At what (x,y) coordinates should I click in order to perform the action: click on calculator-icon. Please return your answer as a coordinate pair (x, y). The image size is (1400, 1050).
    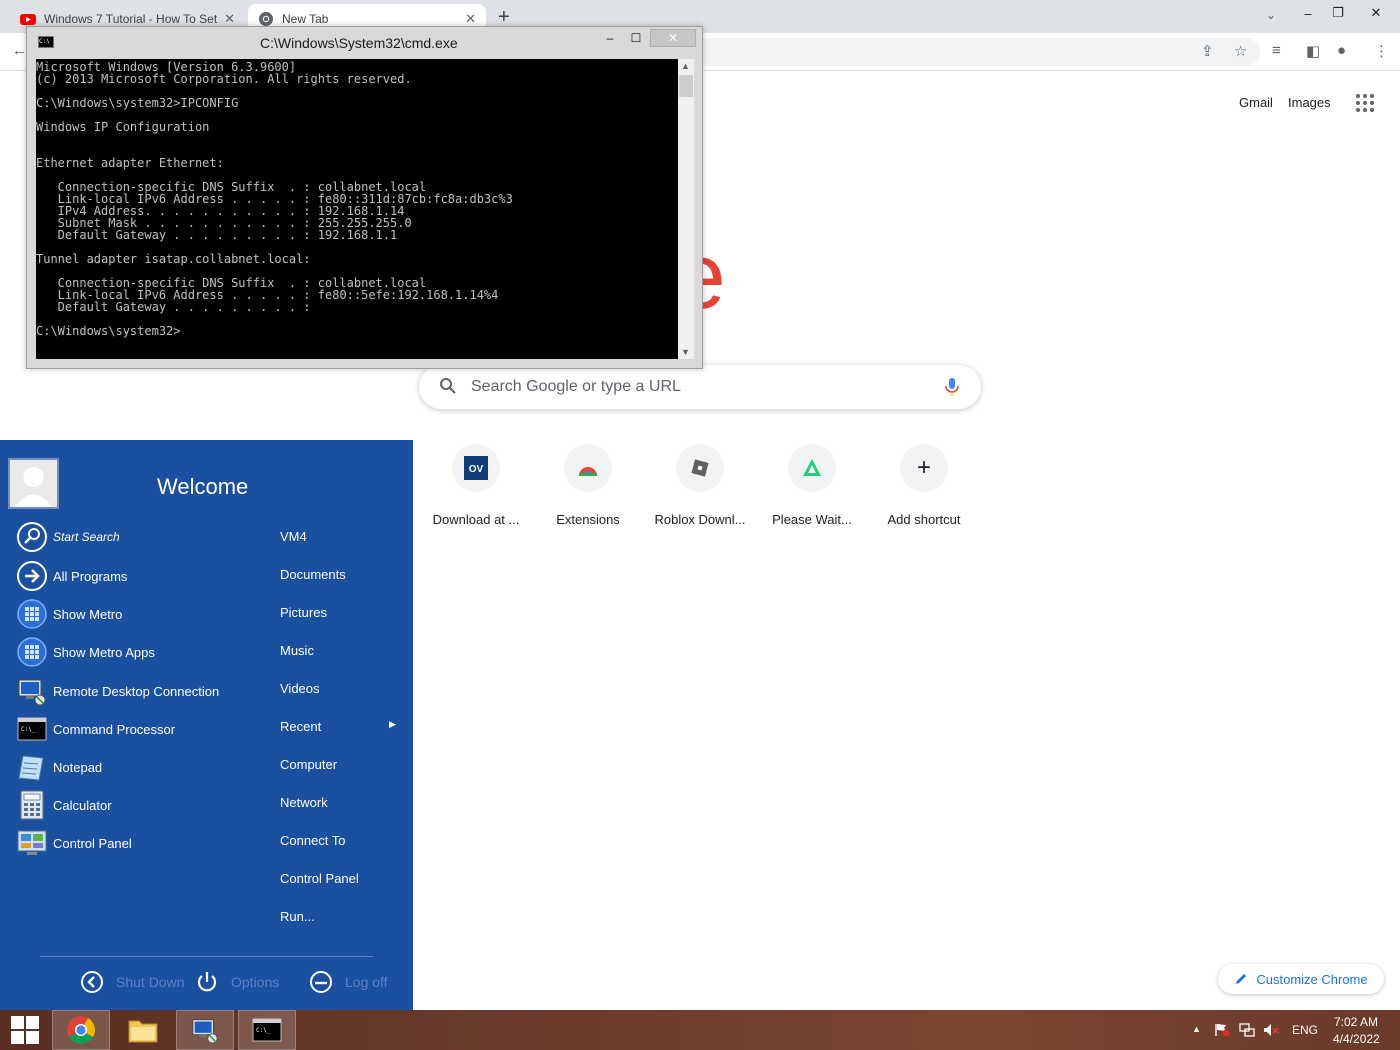
    Looking at the image, I should click on (32, 805).